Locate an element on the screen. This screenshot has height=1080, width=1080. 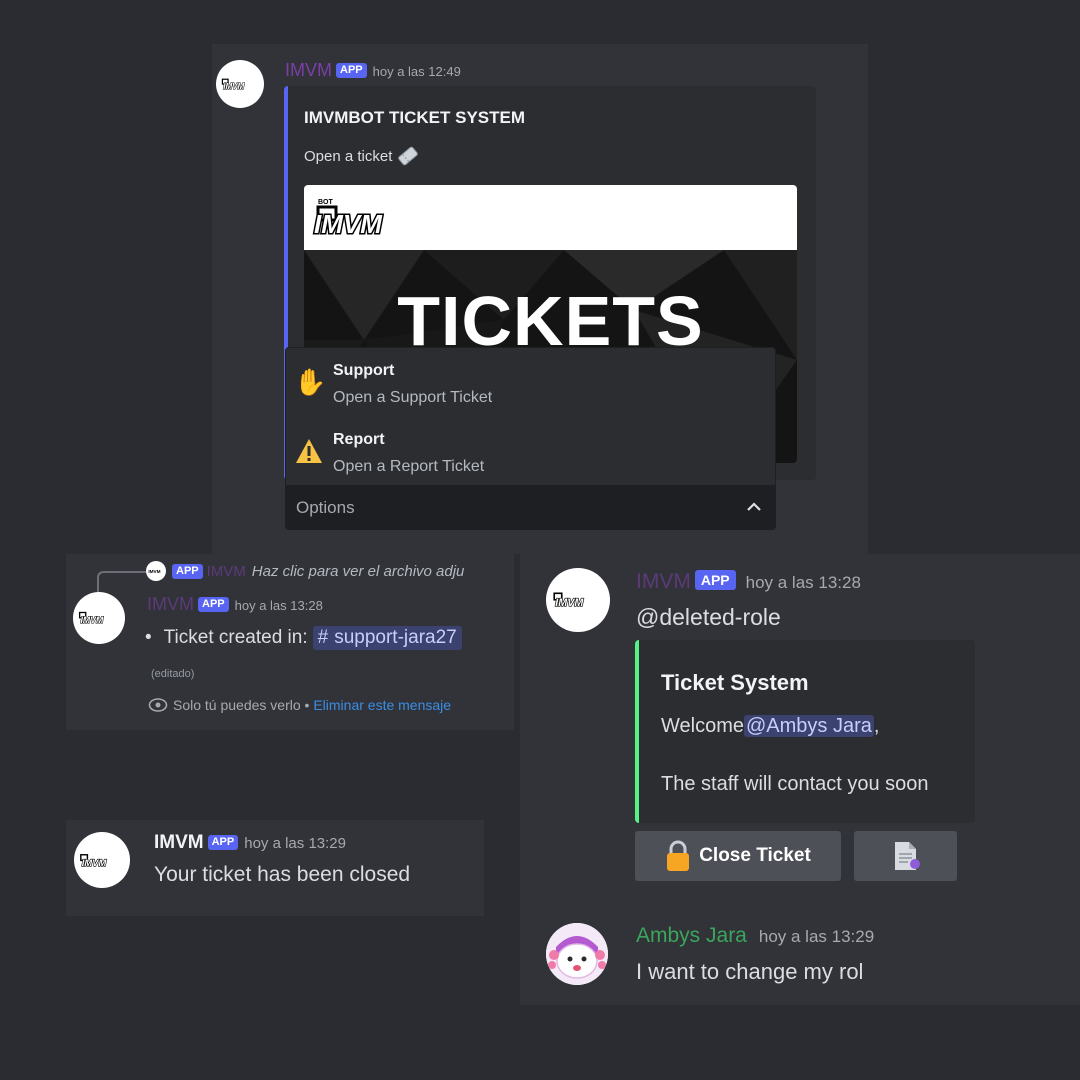
option-label: Report is located at coordinates (359, 439).